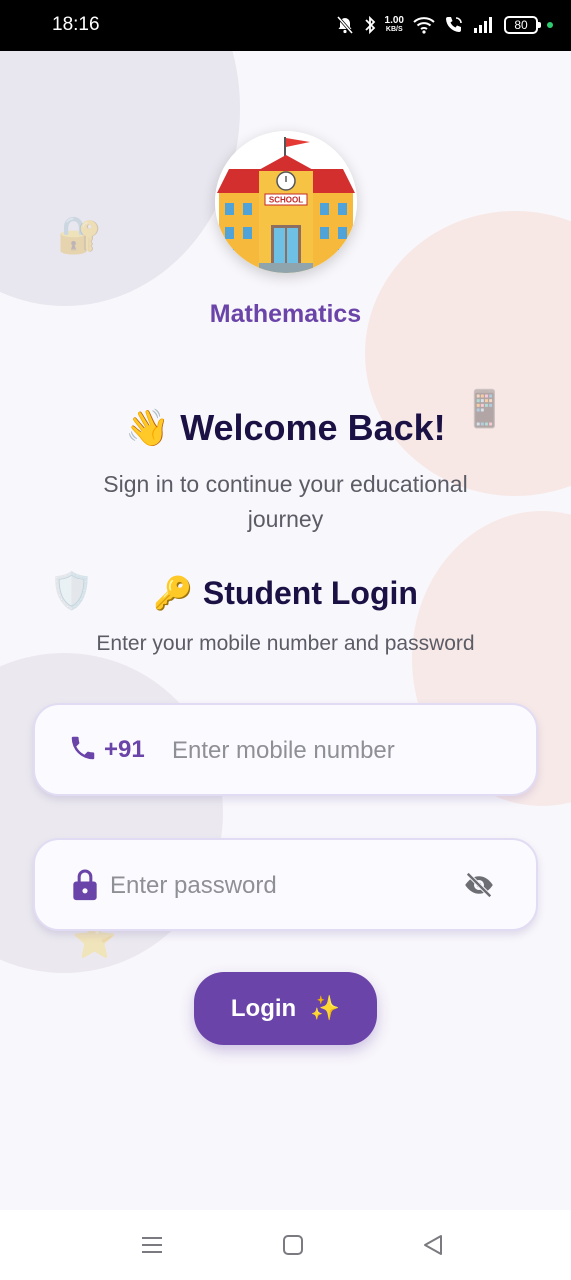 This screenshot has height=1280, width=571. I want to click on signal-icon, so click(484, 25).